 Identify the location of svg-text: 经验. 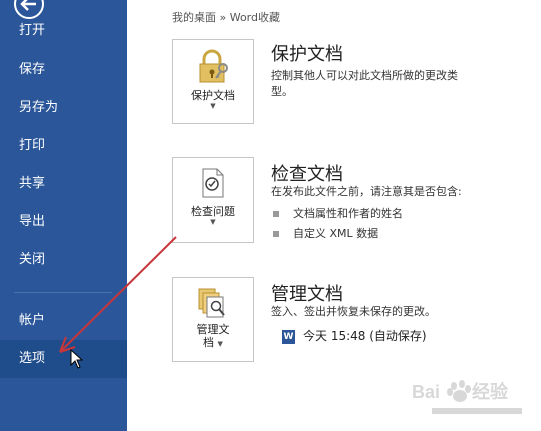
(490, 391).